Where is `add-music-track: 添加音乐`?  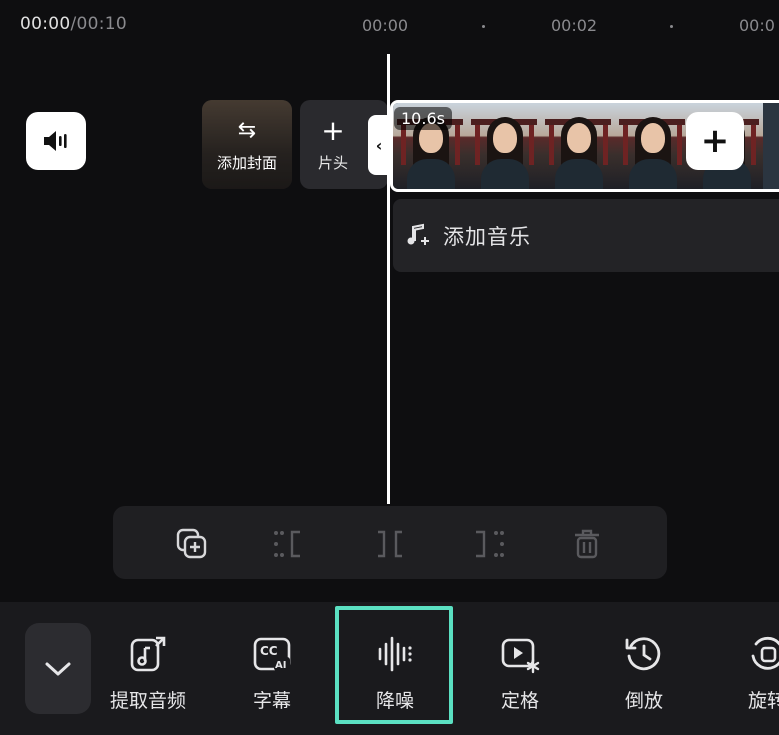 add-music-track: 添加音乐 is located at coordinates (586, 235).